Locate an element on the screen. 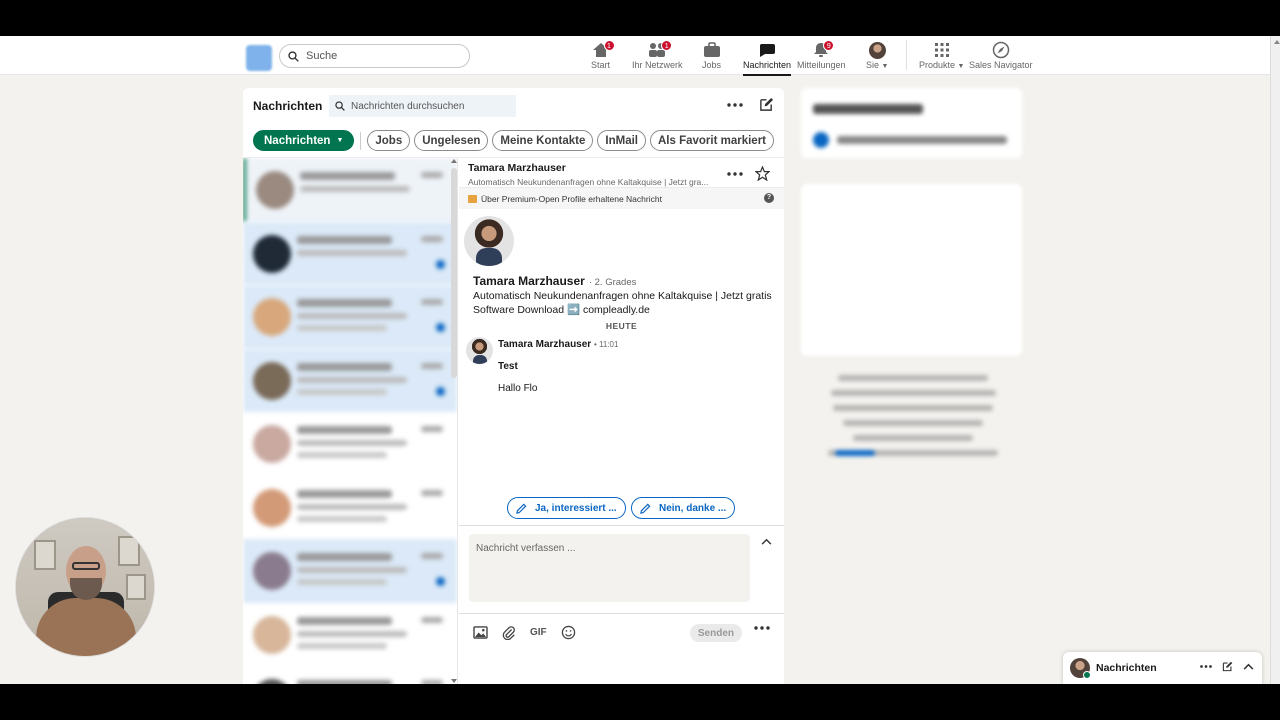 This screenshot has width=1280, height=720. nav-jobs: Jobs is located at coordinates (711, 55).